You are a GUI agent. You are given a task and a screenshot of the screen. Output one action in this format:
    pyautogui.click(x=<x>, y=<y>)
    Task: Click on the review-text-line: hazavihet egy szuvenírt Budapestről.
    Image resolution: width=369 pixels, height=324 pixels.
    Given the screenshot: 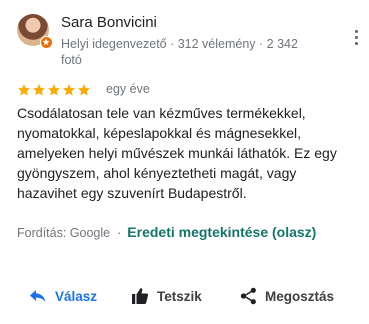 What is the action you would take?
    pyautogui.click(x=132, y=193)
    